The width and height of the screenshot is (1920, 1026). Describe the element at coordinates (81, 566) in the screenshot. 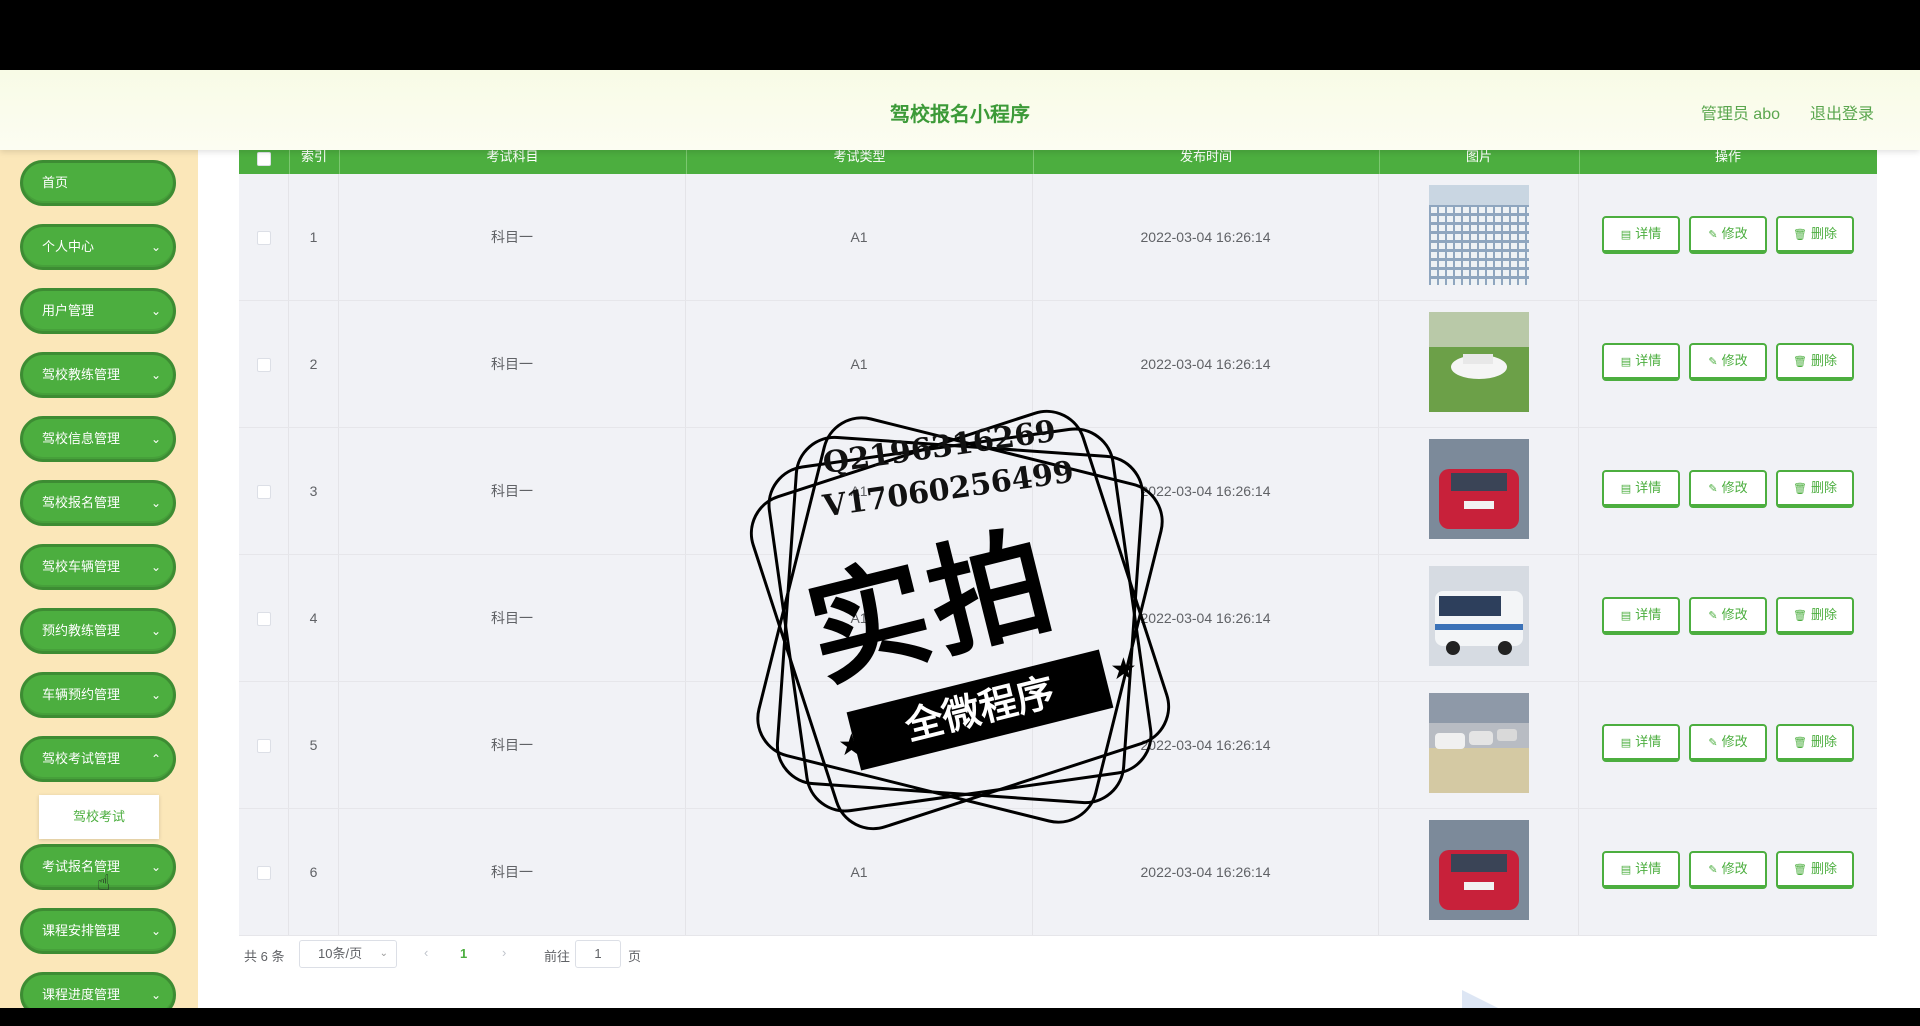

I see `sidebar-item-label: 驾校车辆管理` at that location.